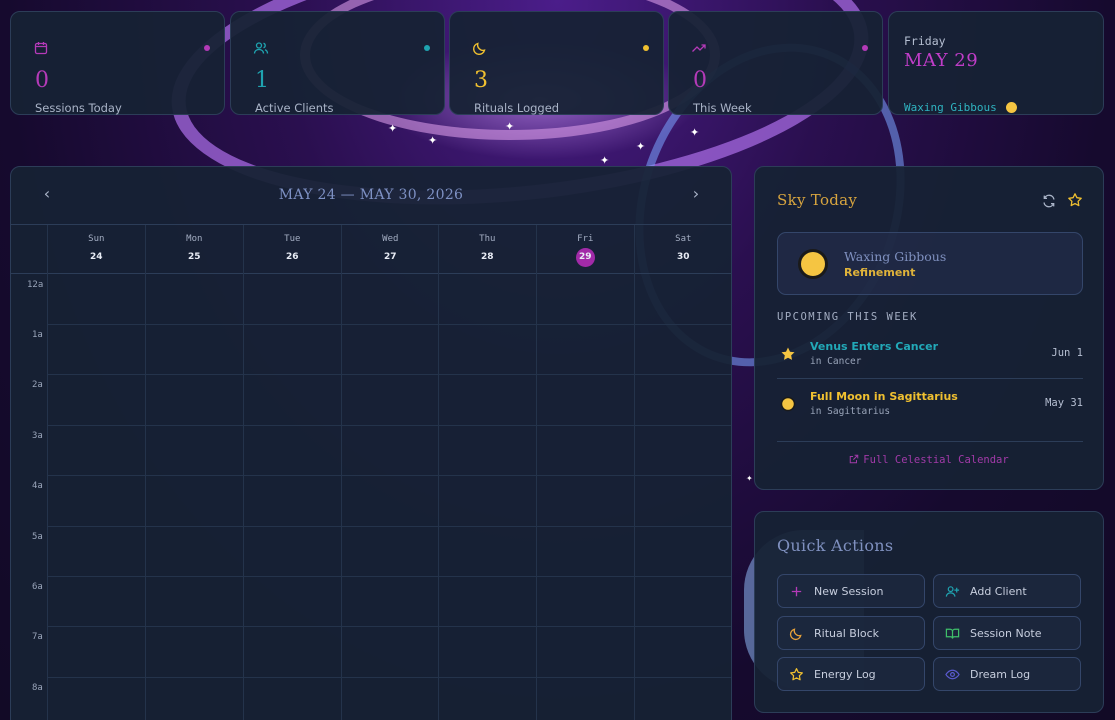  What do you see at coordinates (292, 257) in the screenshot?
I see `day-number: 26` at bounding box center [292, 257].